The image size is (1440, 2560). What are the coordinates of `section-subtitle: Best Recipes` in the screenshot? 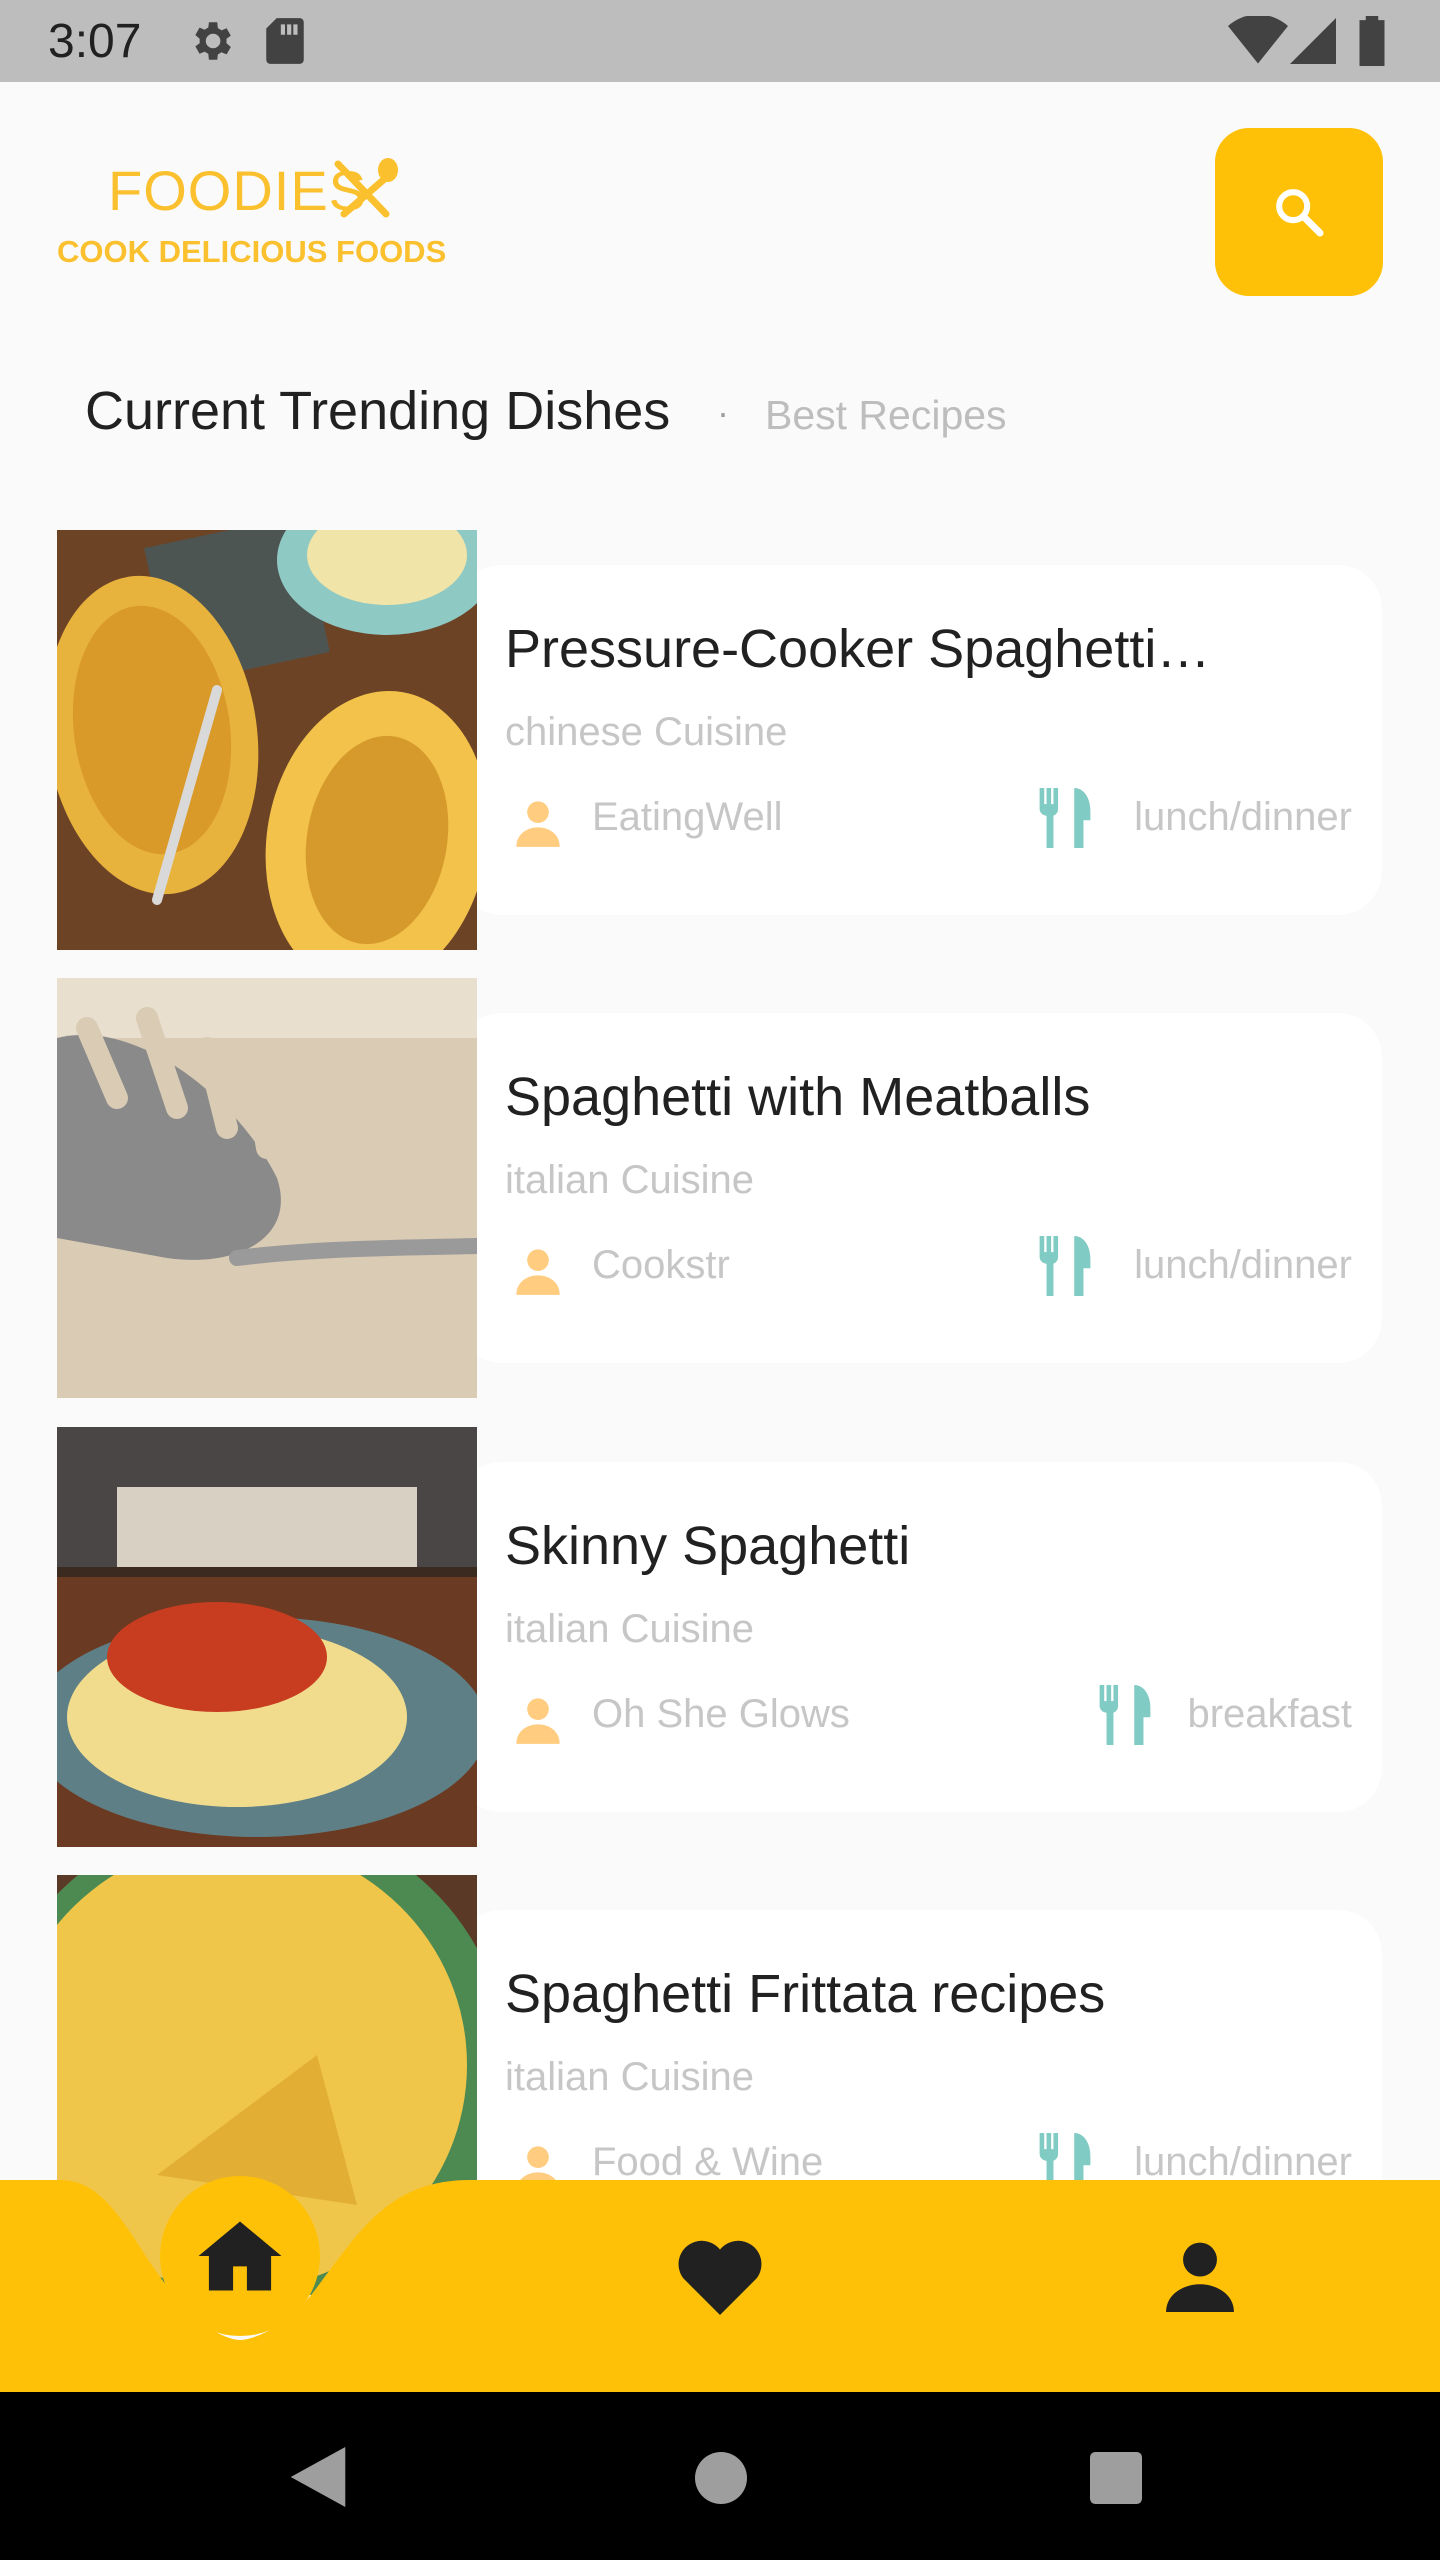 It's located at (886, 415).